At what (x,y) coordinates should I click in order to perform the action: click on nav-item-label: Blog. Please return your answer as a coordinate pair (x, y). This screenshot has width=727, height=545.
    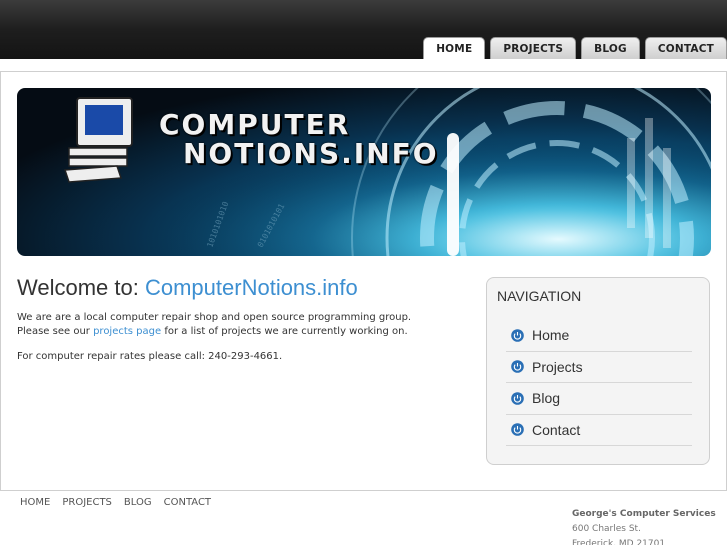
    Looking at the image, I should click on (546, 398).